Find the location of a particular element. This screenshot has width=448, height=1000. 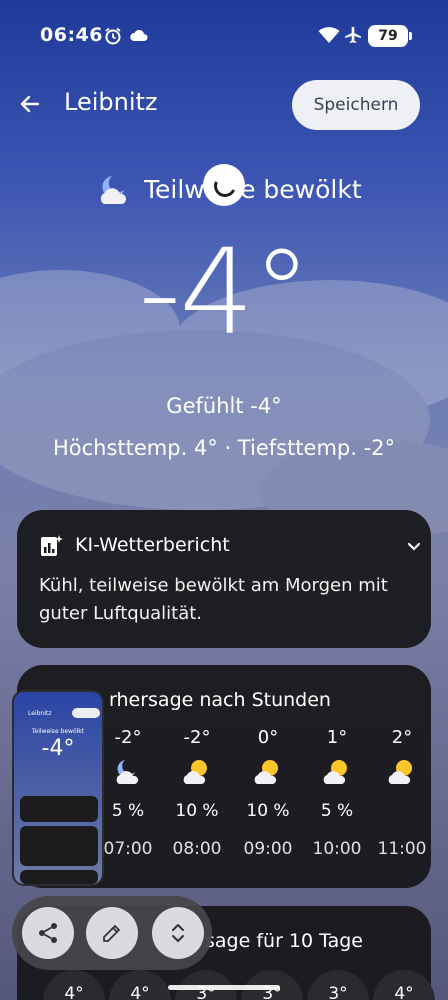

alarm-icon is located at coordinates (113, 36).